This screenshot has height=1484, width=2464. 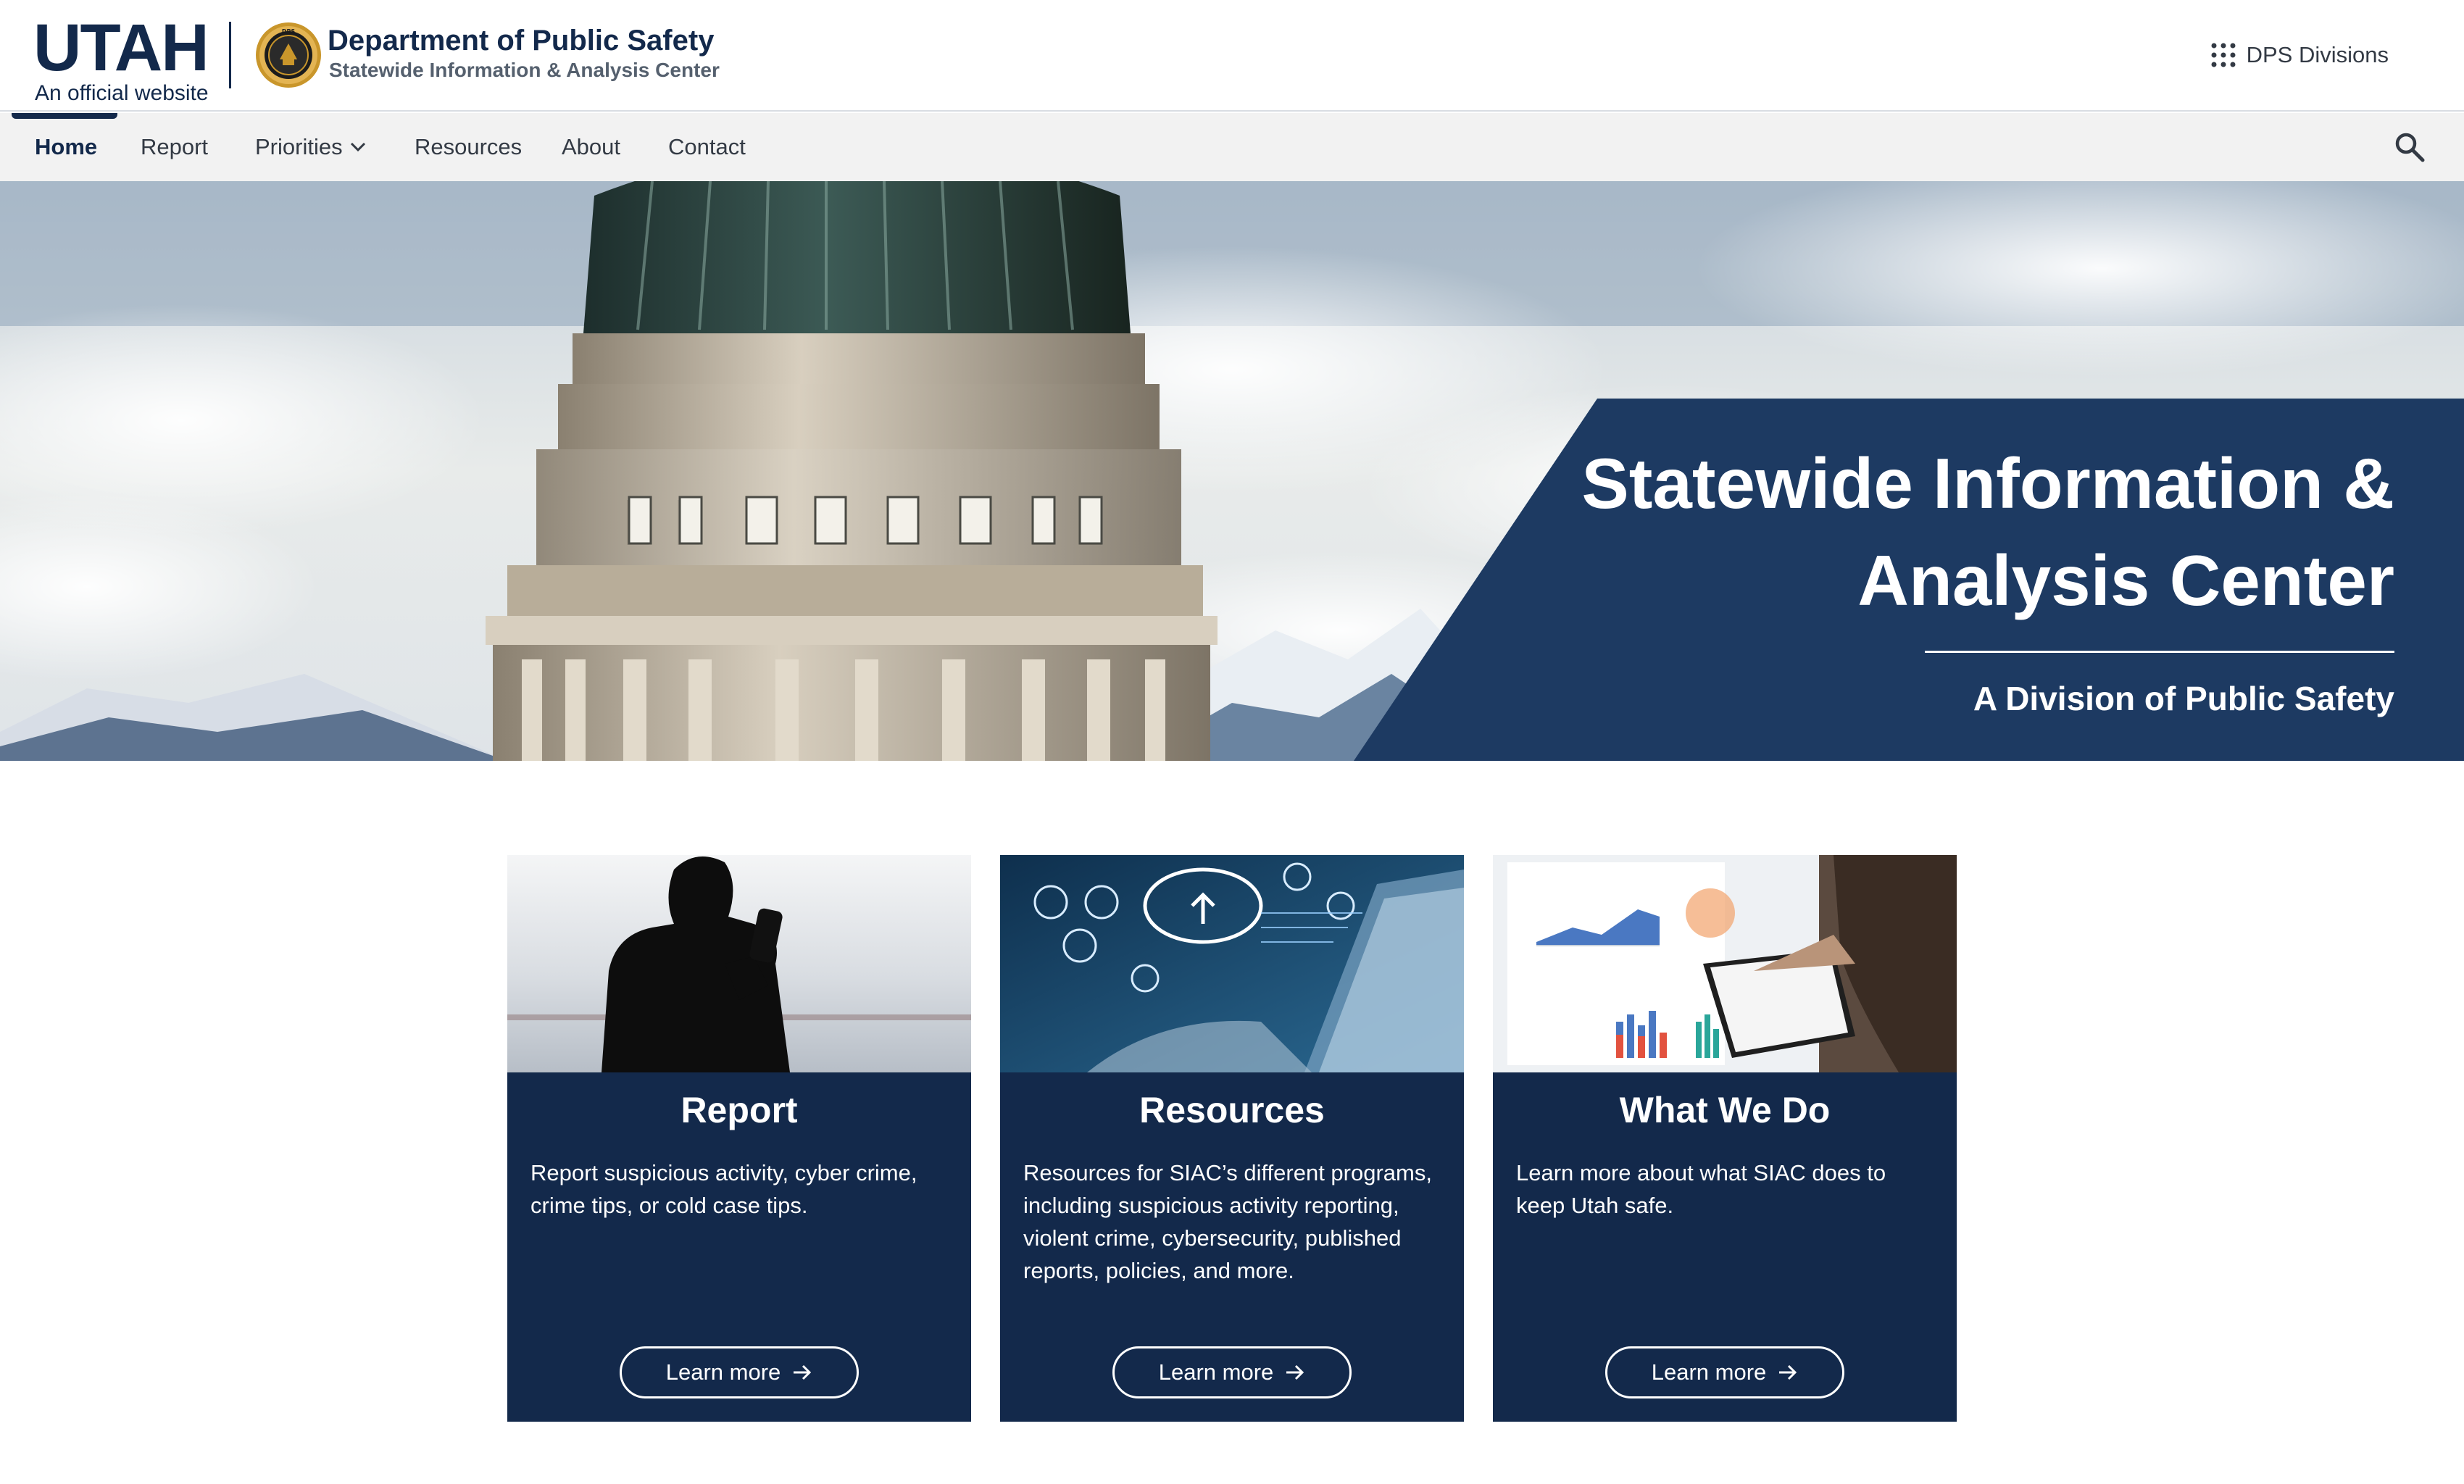 I want to click on nav-item-label: Resources, so click(x=469, y=146).